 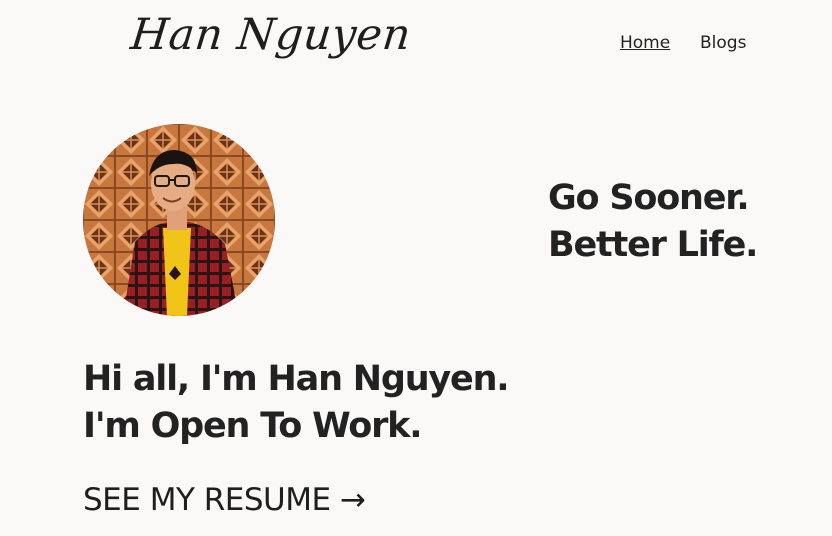 I want to click on site-logo: Han Nguyen, so click(x=270, y=35).